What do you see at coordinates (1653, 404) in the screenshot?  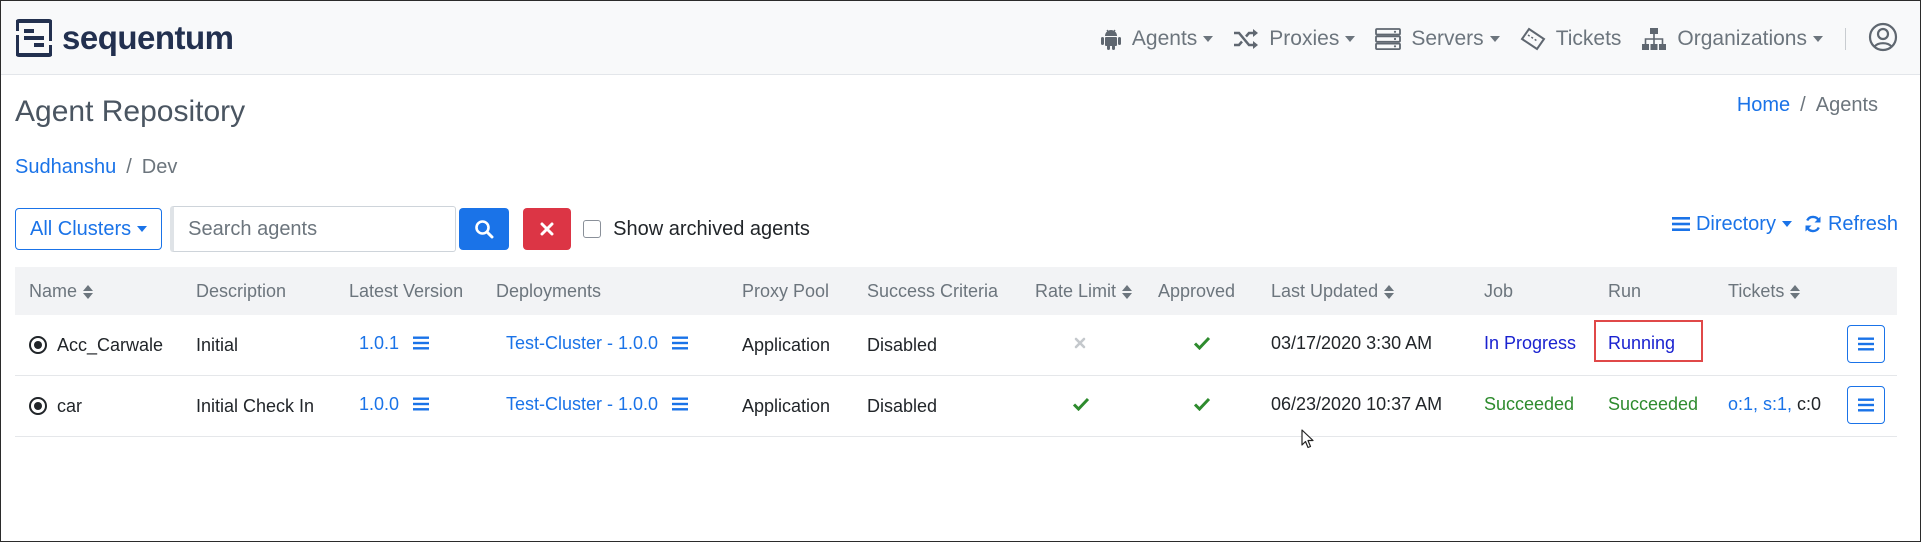 I see `run-status: Succeeded` at bounding box center [1653, 404].